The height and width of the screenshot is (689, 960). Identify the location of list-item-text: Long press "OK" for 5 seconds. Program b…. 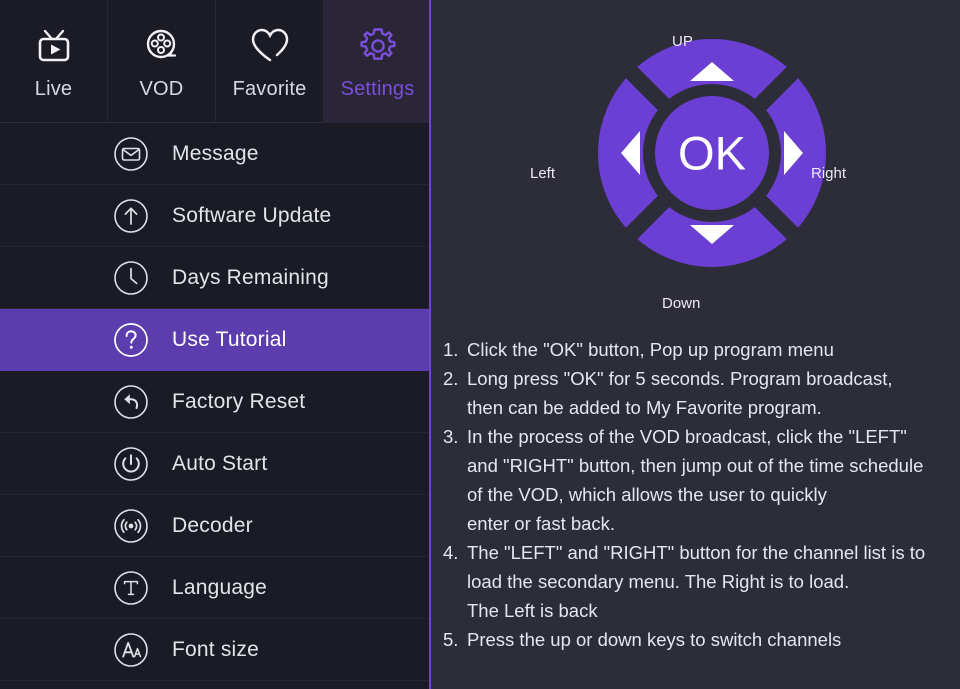
(710, 393).